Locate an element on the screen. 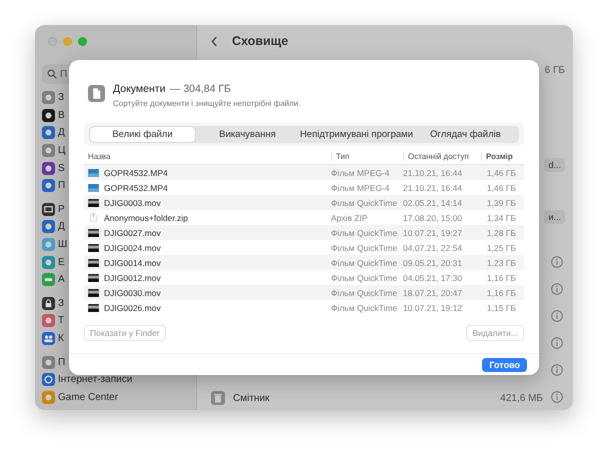 This screenshot has width=608, height=458. file-name: DJIG0014.mov is located at coordinates (132, 263).